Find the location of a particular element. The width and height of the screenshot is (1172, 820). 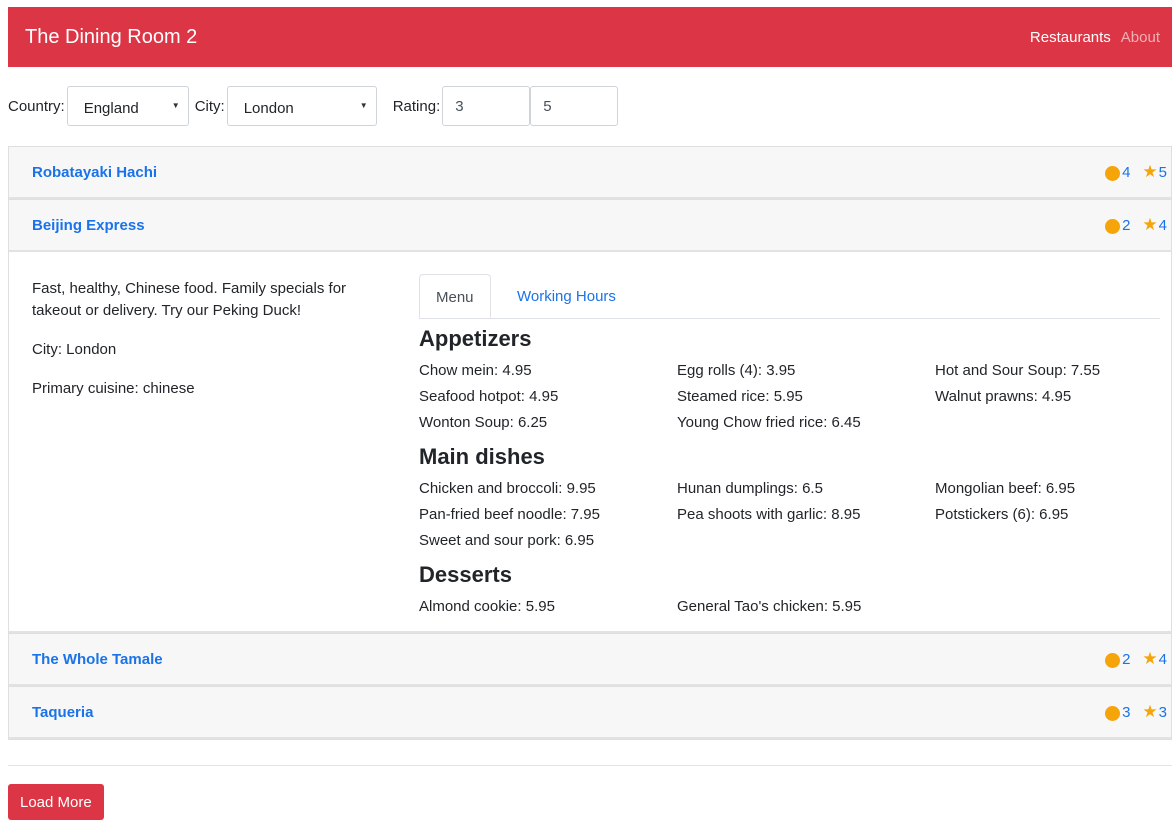

restaurant-header: The Whole Tamale 2 ★ 4 is located at coordinates (590, 660).